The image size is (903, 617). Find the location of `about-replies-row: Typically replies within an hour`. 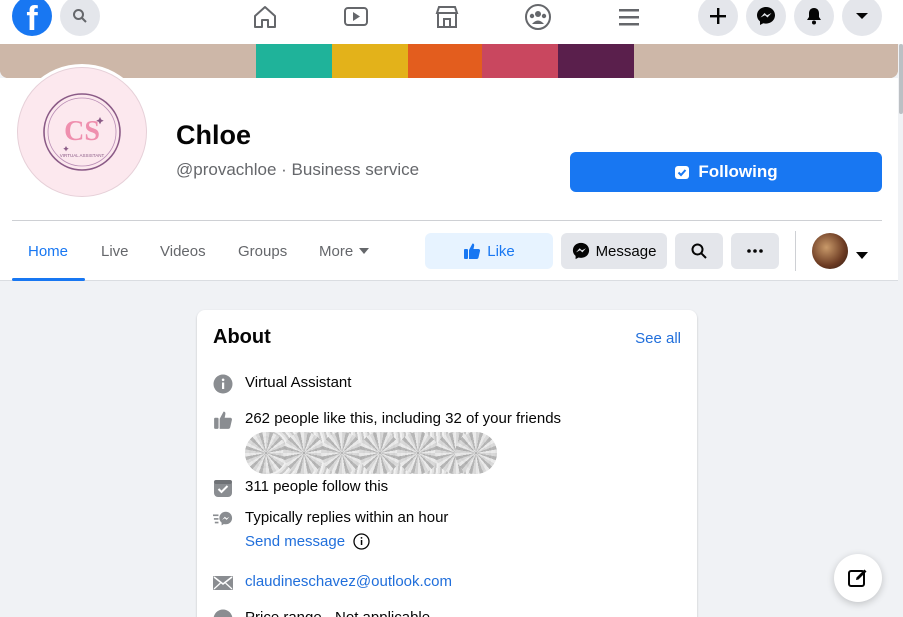

about-replies-row: Typically replies within an hour is located at coordinates (330, 519).